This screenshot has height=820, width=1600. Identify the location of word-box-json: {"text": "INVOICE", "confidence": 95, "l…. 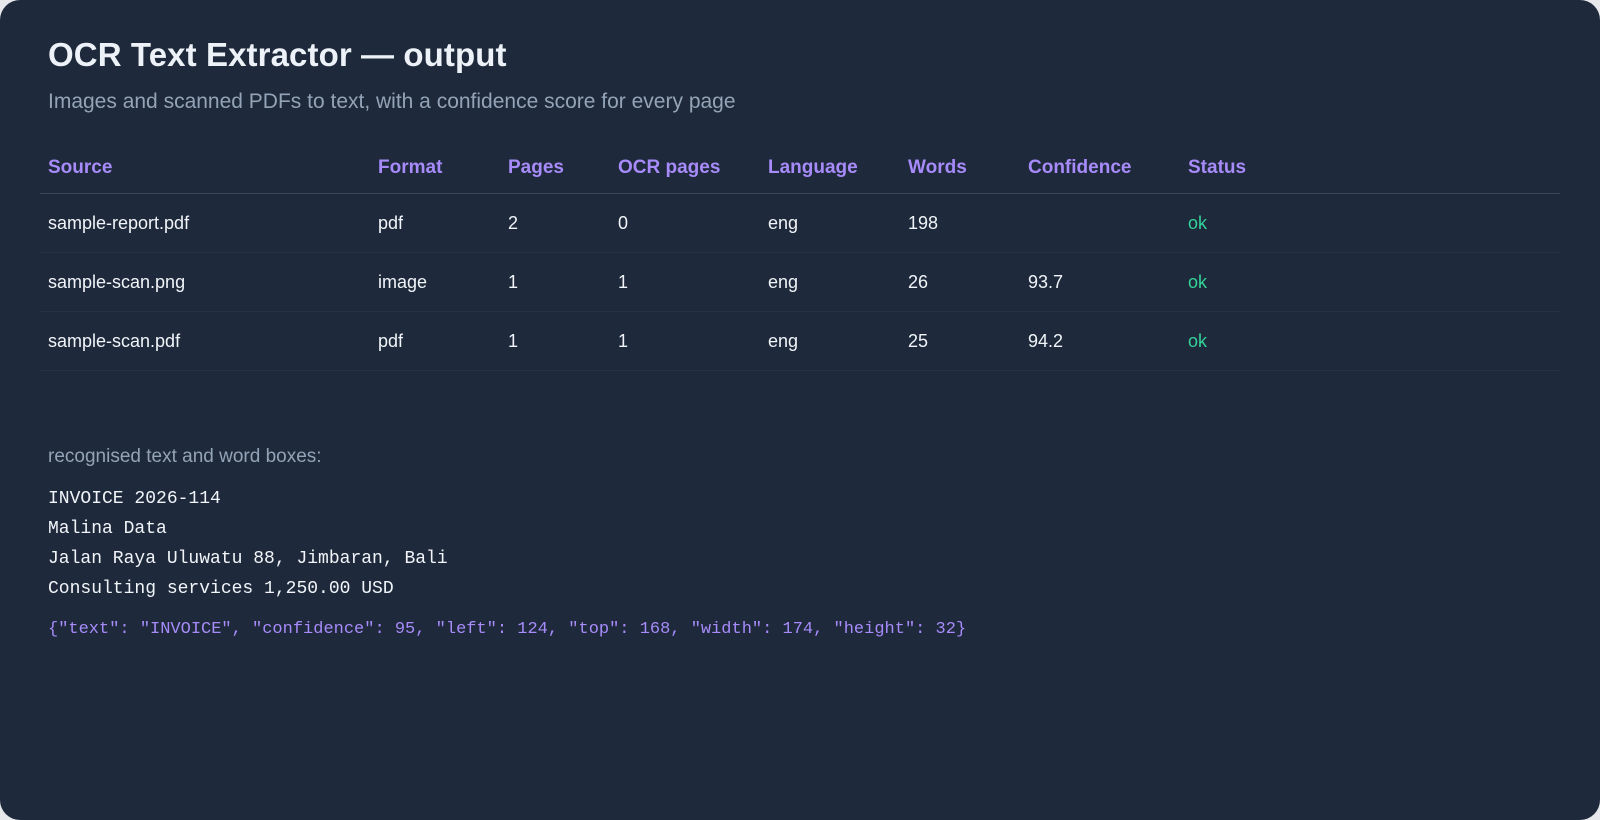
(507, 629).